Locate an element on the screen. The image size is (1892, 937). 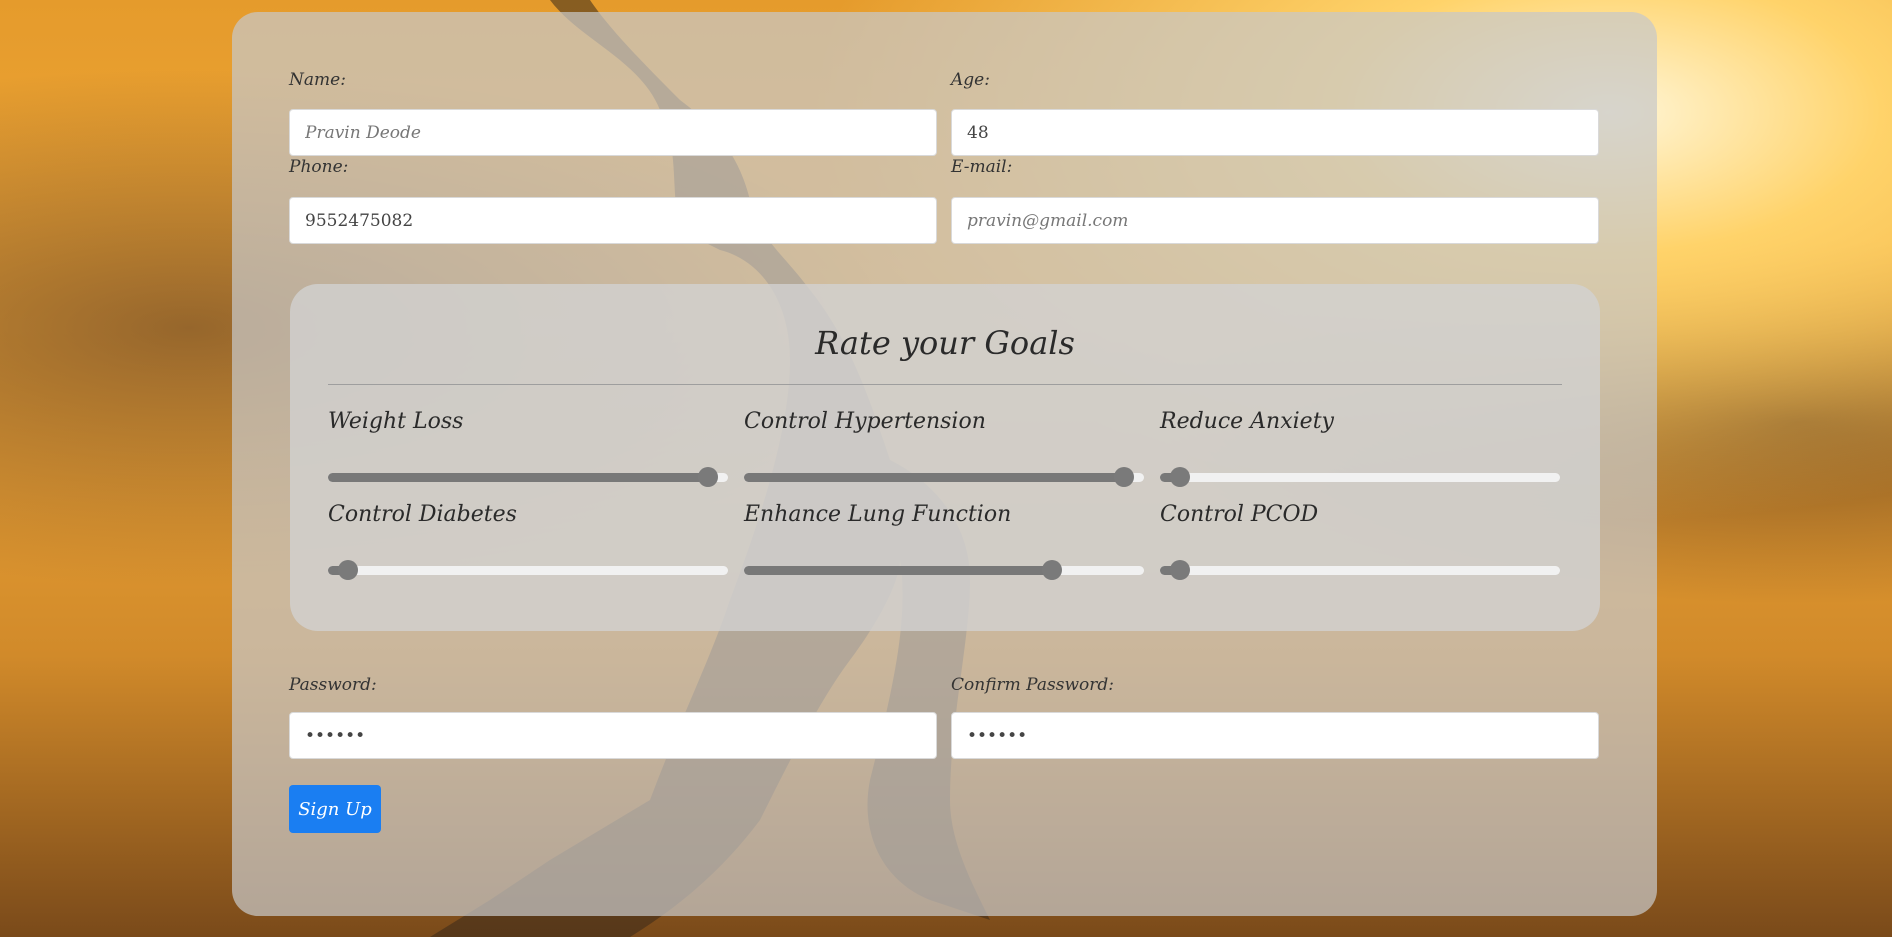
email-label: E-mail: is located at coordinates (982, 167).